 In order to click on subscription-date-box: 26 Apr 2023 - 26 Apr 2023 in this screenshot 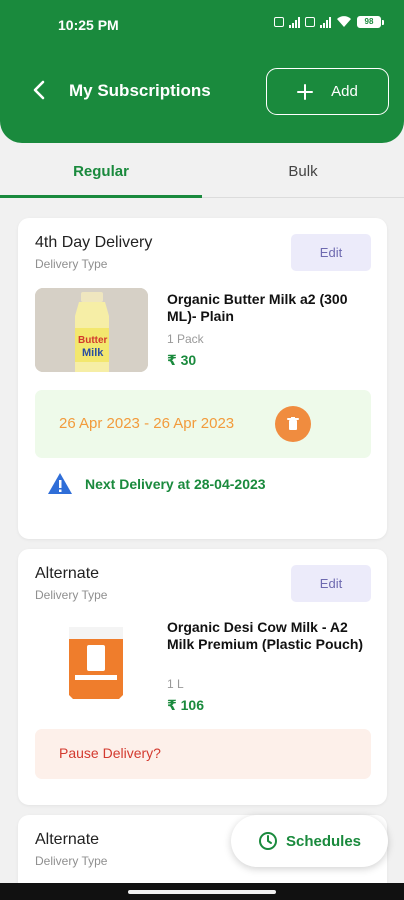, I will do `click(203, 424)`.